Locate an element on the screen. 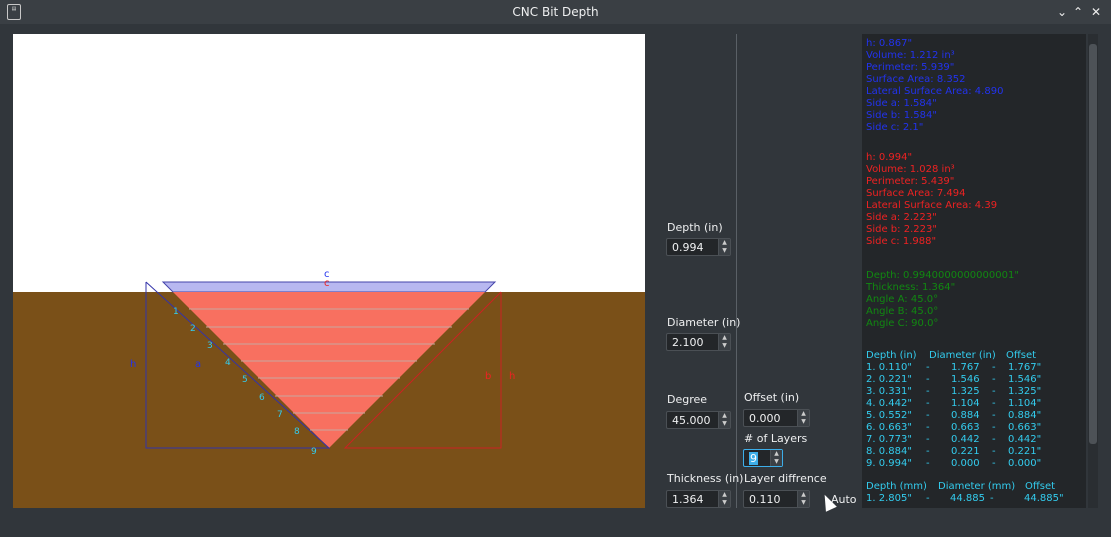 The height and width of the screenshot is (537, 1111). degree-value: 45.000 is located at coordinates (691, 420).